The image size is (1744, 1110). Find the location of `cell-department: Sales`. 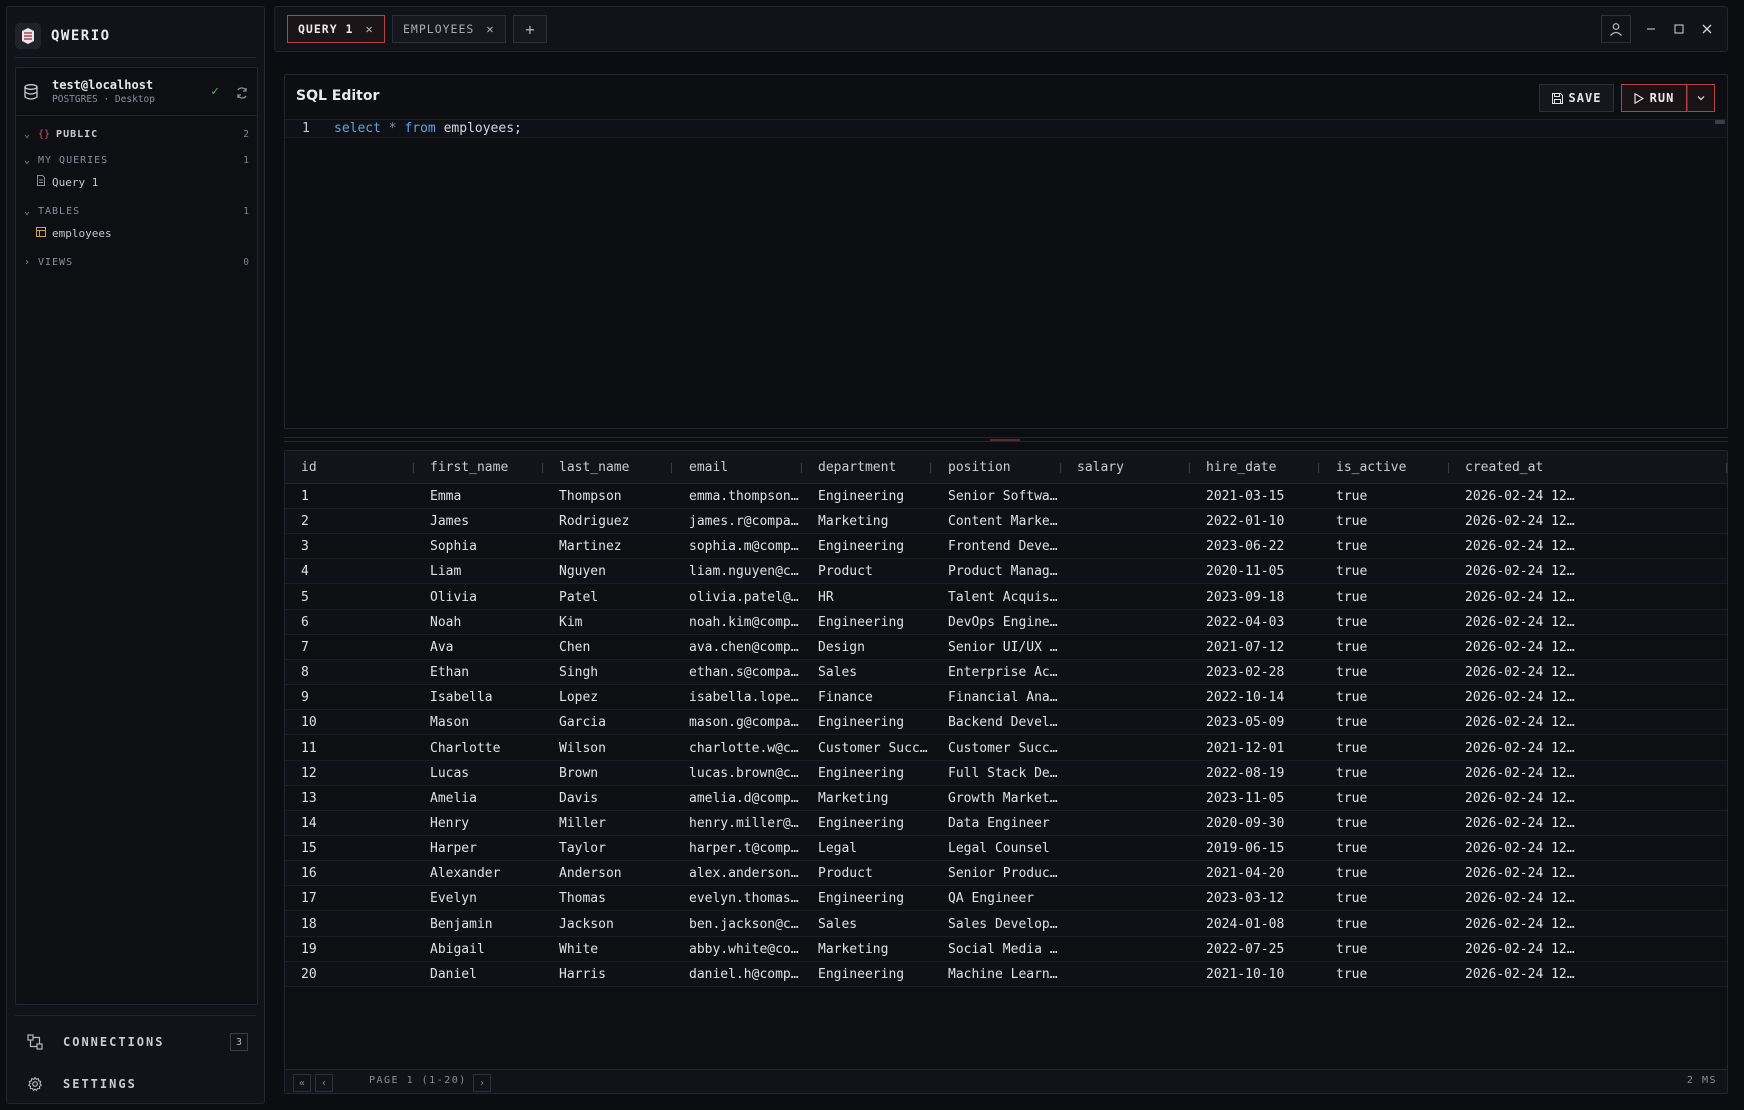

cell-department: Sales is located at coordinates (866, 672).